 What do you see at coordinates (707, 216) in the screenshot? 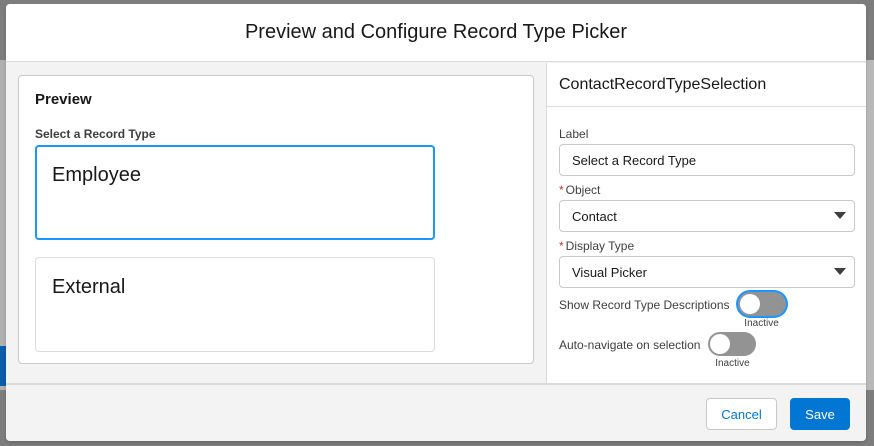
I see `object-select: Contact` at bounding box center [707, 216].